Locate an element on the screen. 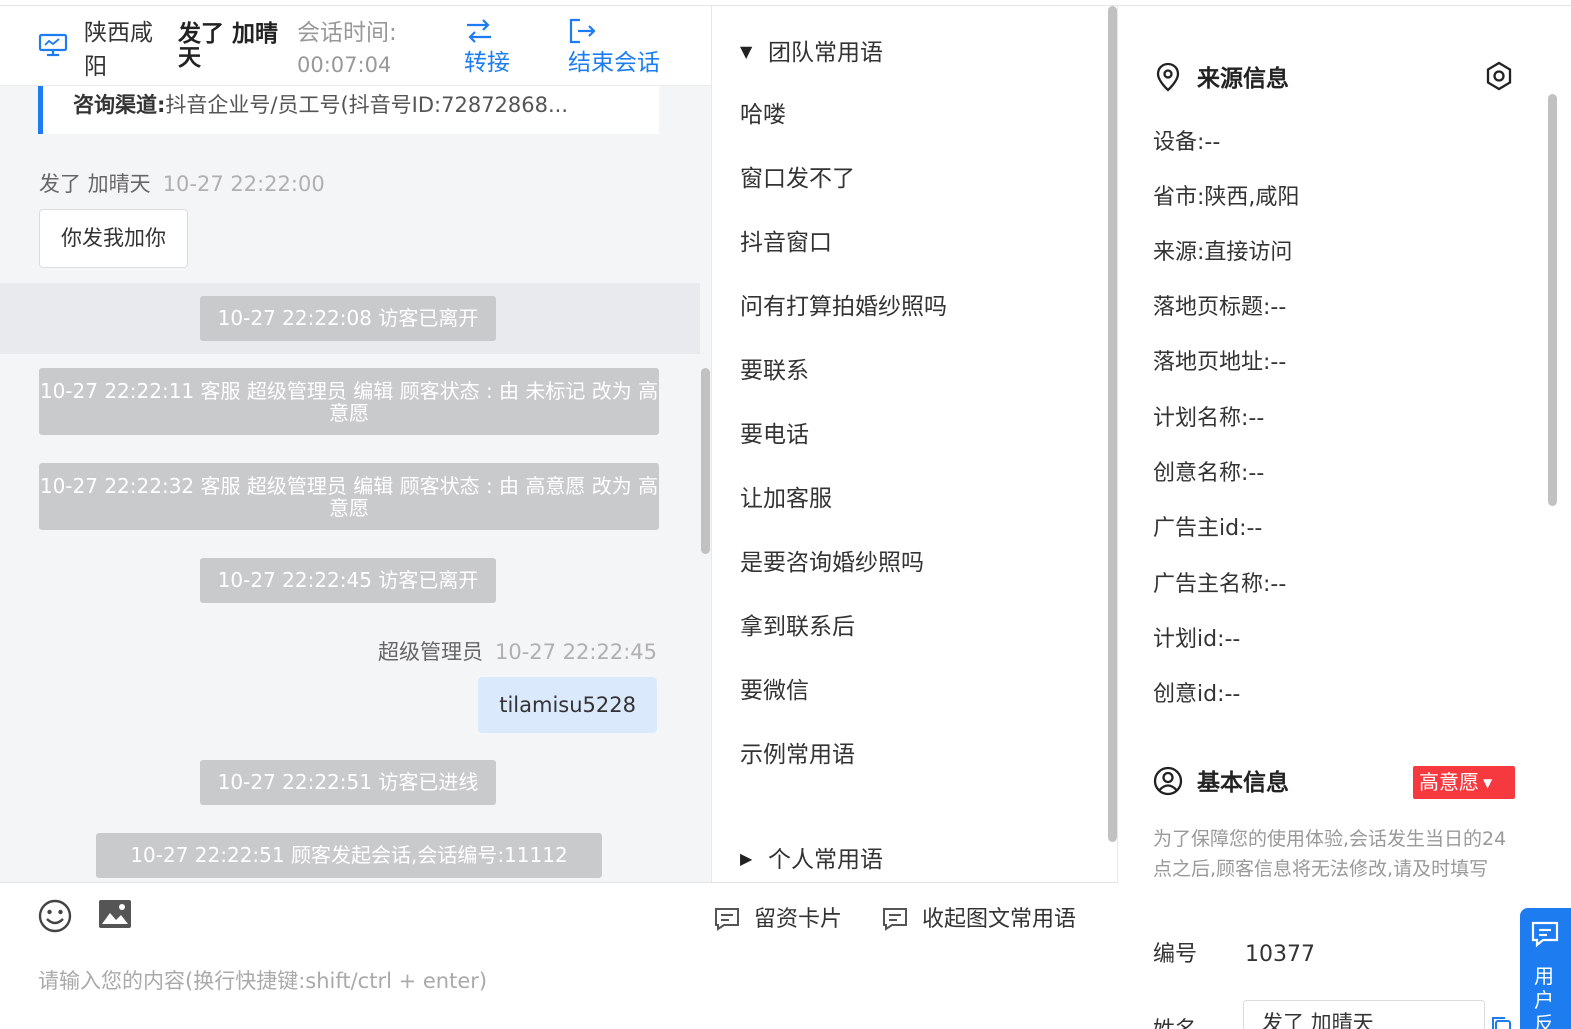  visitor-meta-time: 10-27 22:22:00 is located at coordinates (243, 184).